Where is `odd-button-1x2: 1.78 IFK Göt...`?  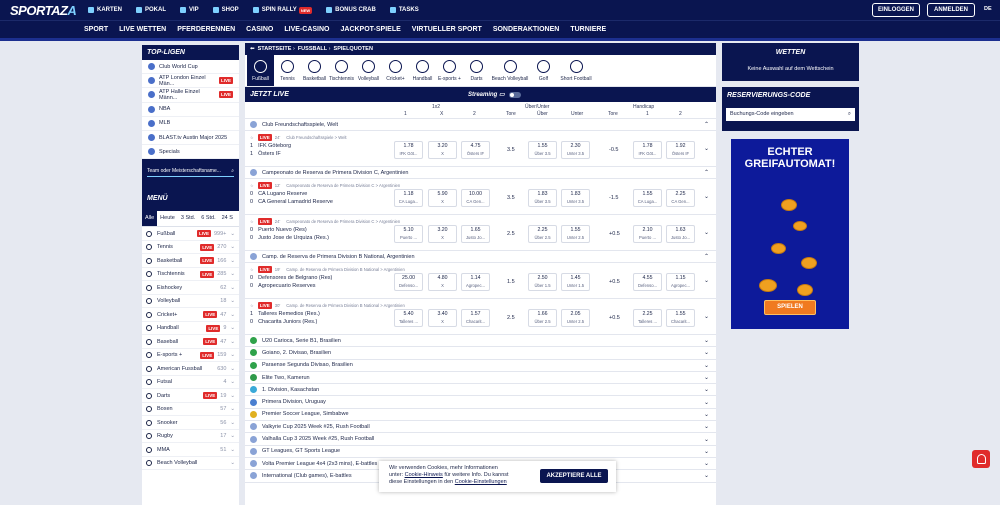
odd-button-1x2: 1.78 IFK Göt... is located at coordinates (408, 150).